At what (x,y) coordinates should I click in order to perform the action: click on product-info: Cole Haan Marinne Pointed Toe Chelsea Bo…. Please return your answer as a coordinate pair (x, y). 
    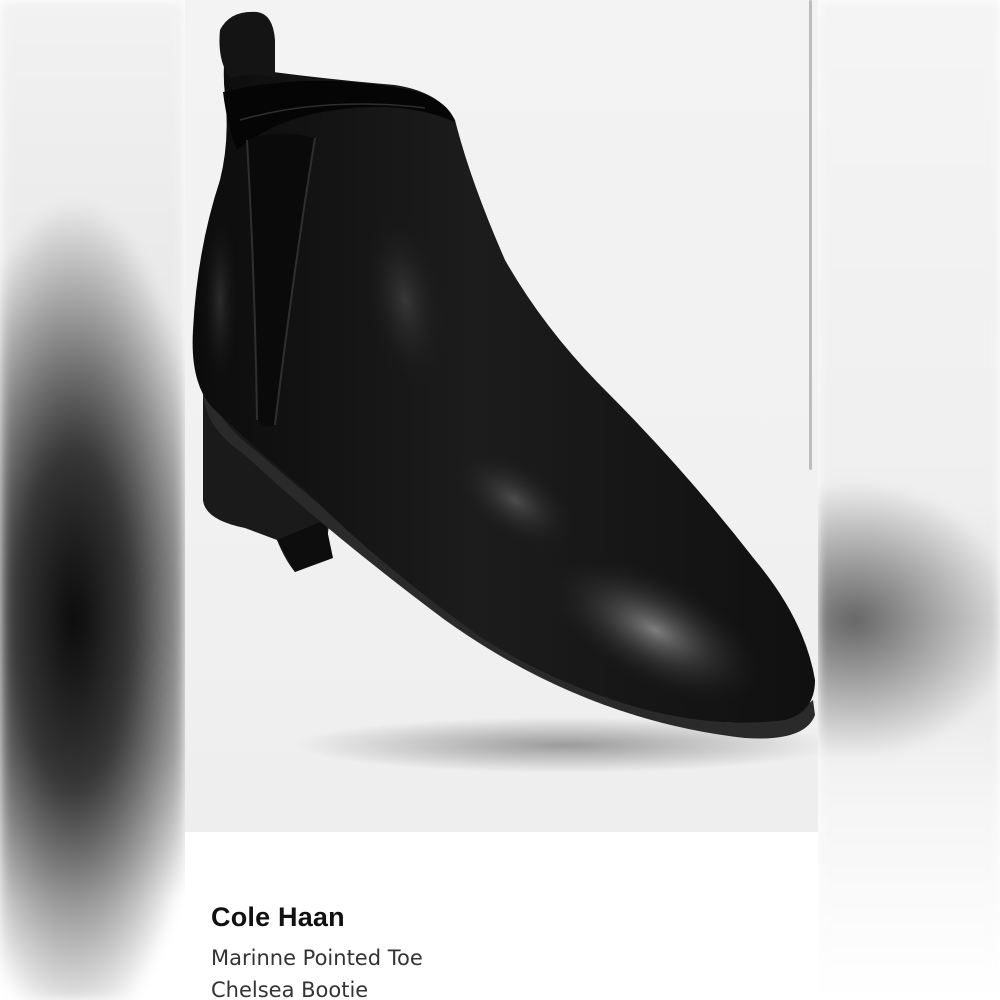
    Looking at the image, I should click on (501, 916).